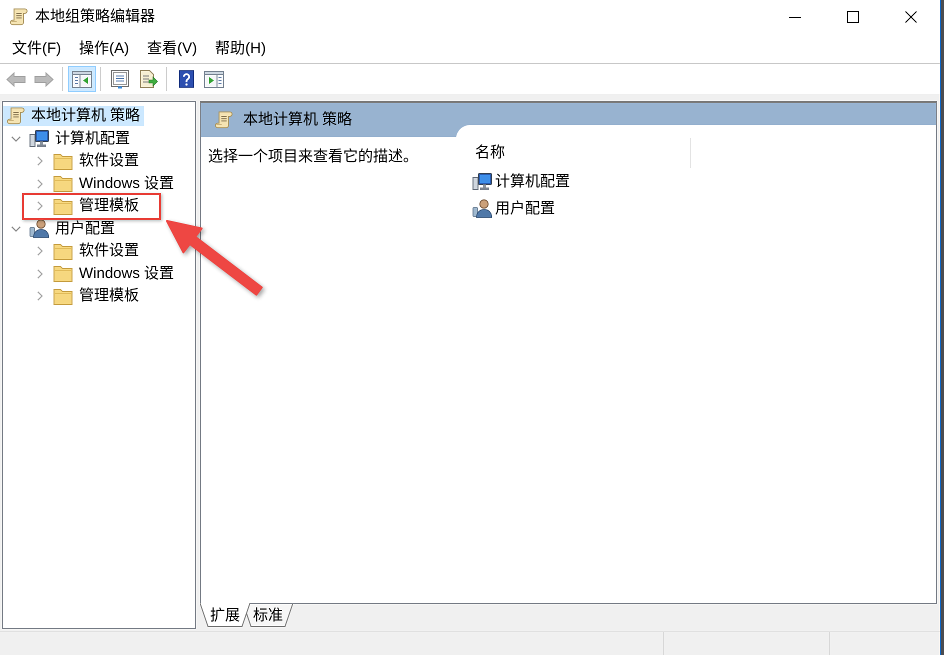 The image size is (944, 655). What do you see at coordinates (36, 49) in the screenshot?
I see `menu-item: 文件(F)` at bounding box center [36, 49].